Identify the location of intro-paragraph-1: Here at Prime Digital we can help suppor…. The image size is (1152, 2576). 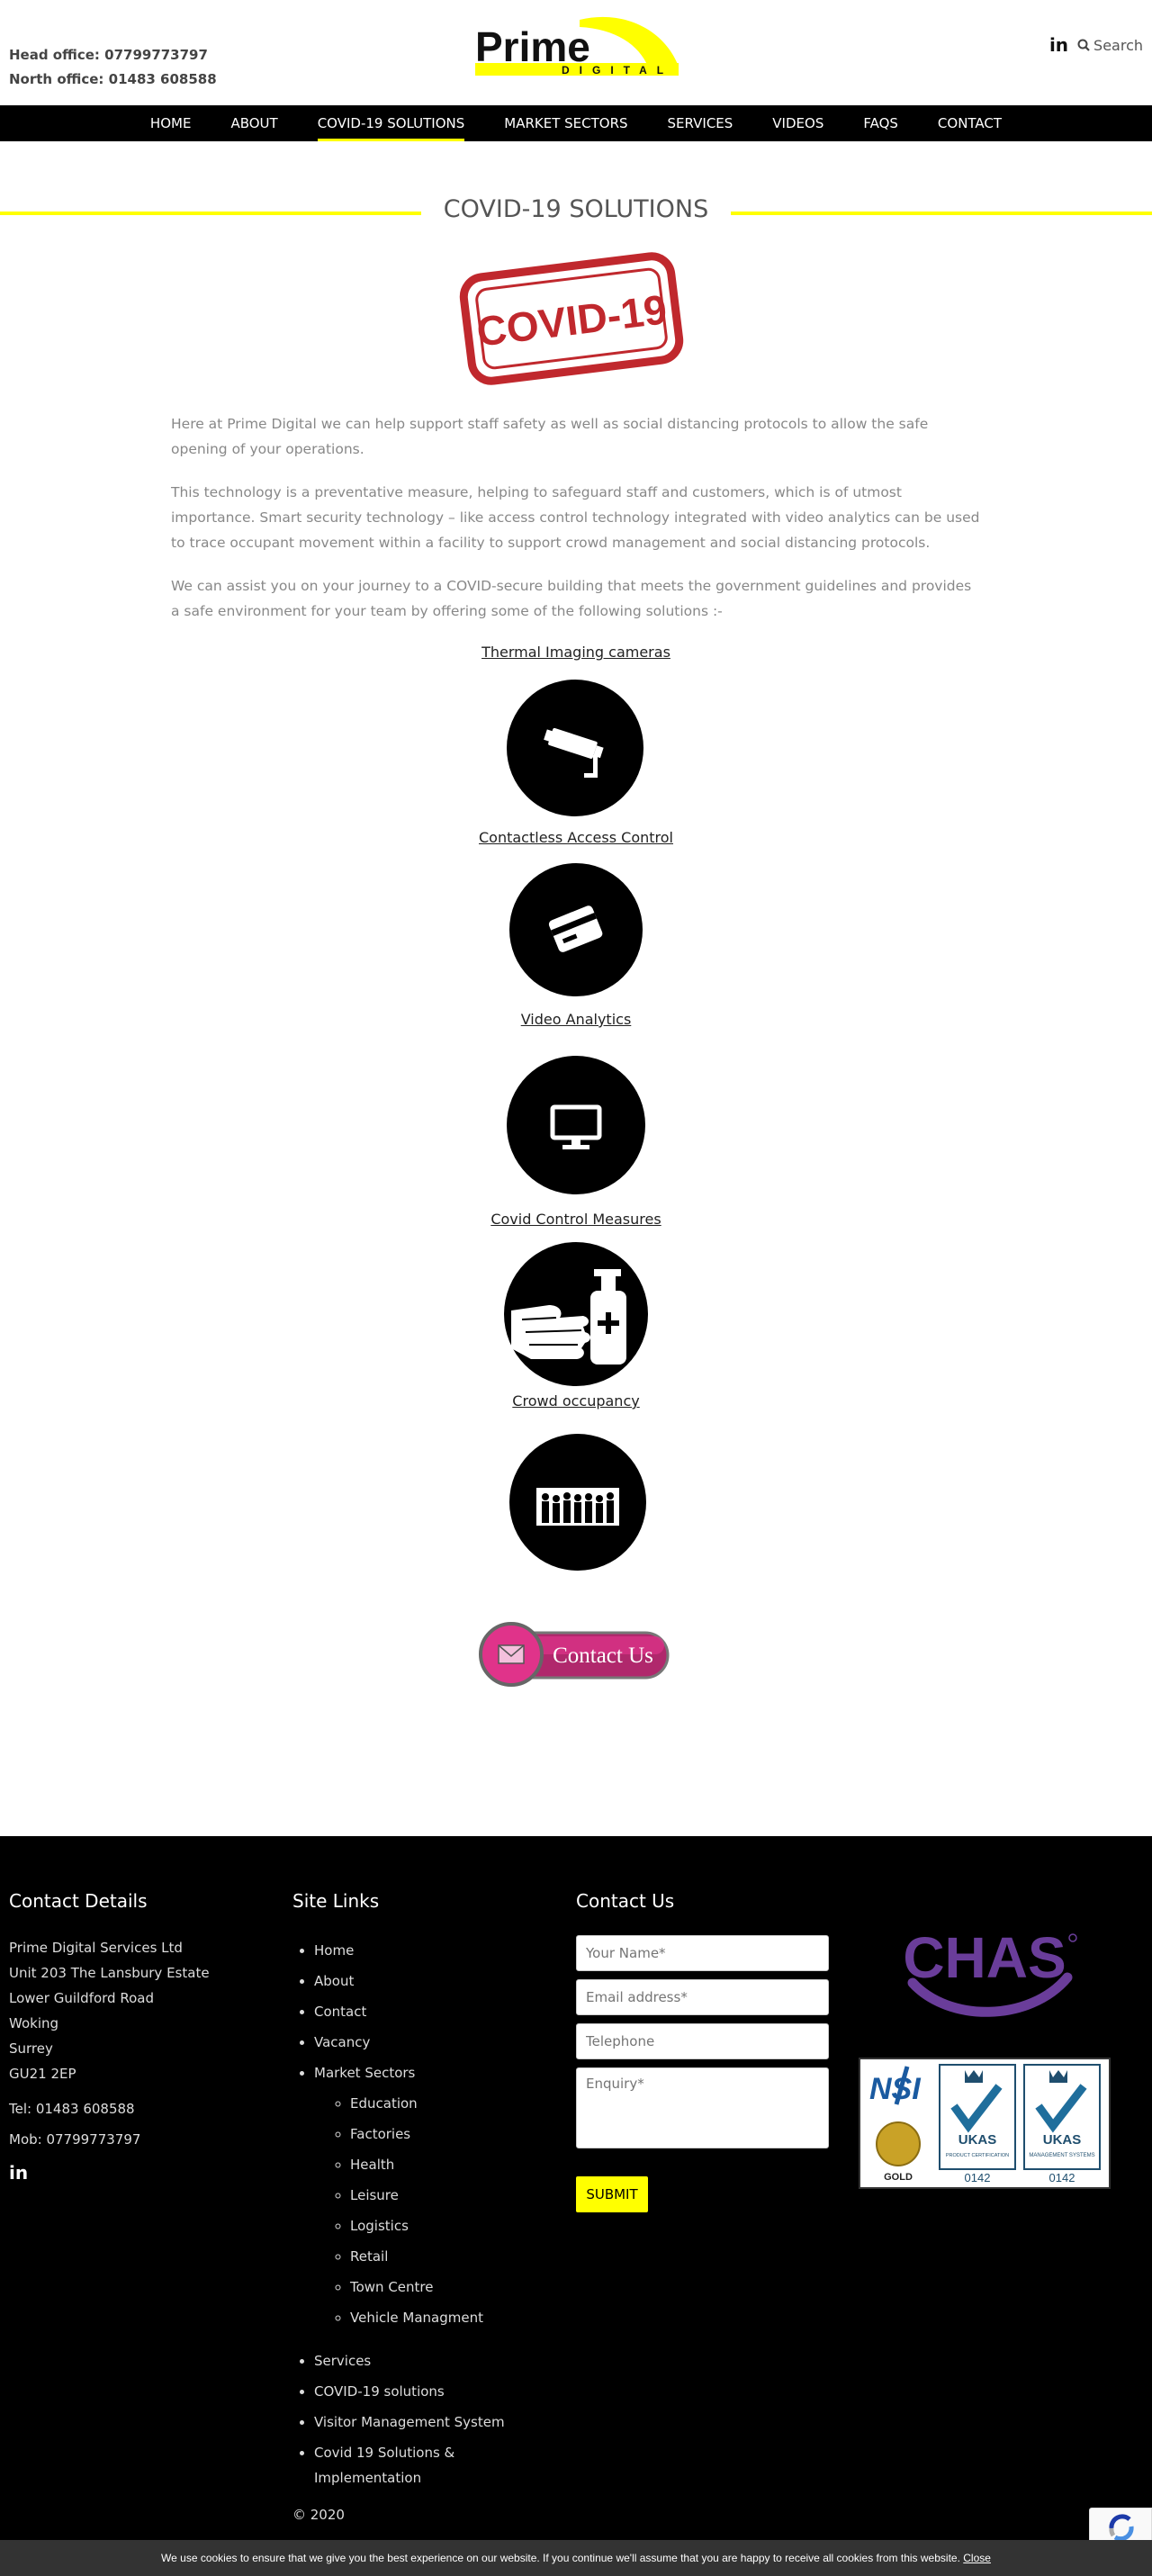
(550, 436).